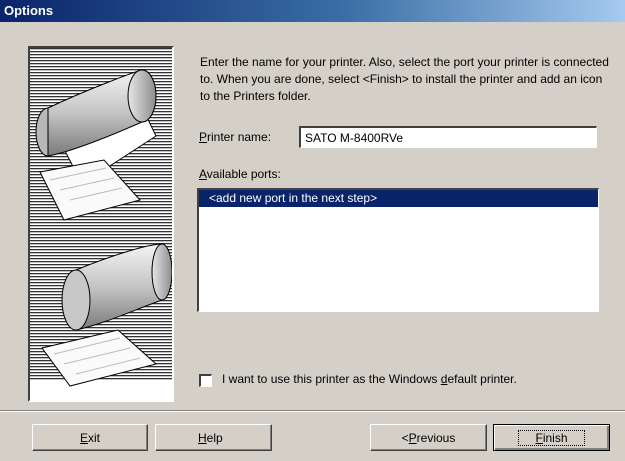 Image resolution: width=625 pixels, height=461 pixels. Describe the element at coordinates (205, 380) in the screenshot. I see `default-printer-checkbox` at that location.